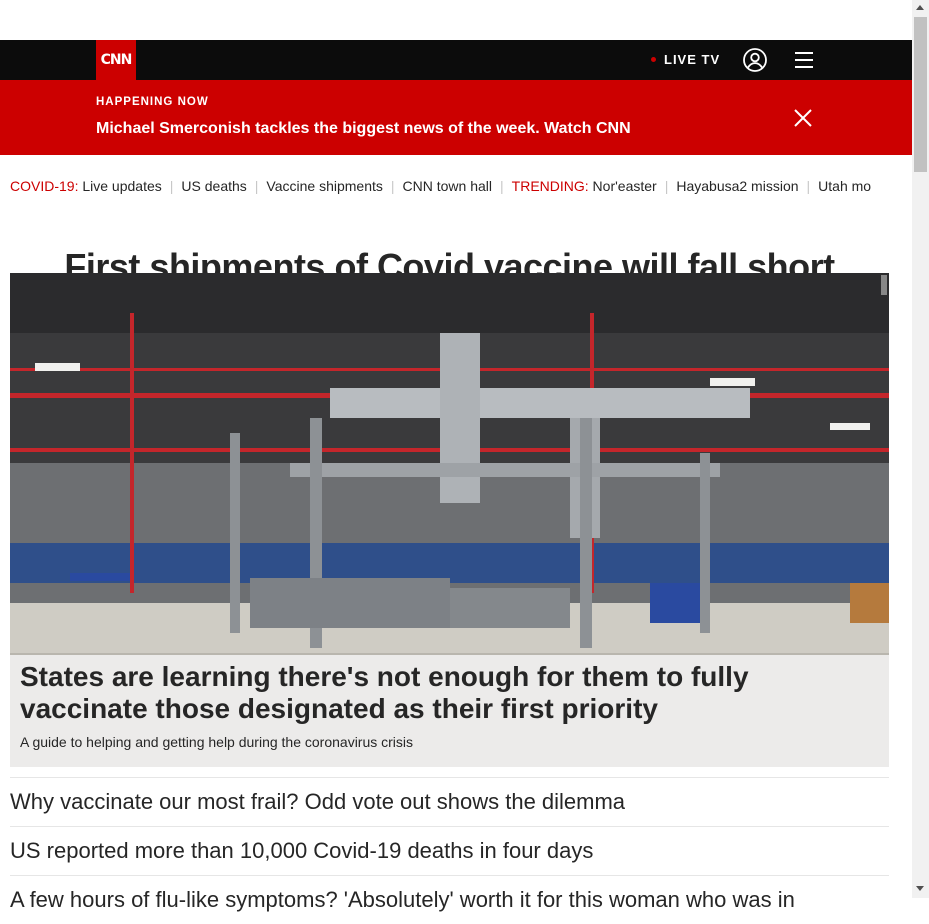 The image size is (929, 924). What do you see at coordinates (653, 59) in the screenshot?
I see `live-indicator-dot` at bounding box center [653, 59].